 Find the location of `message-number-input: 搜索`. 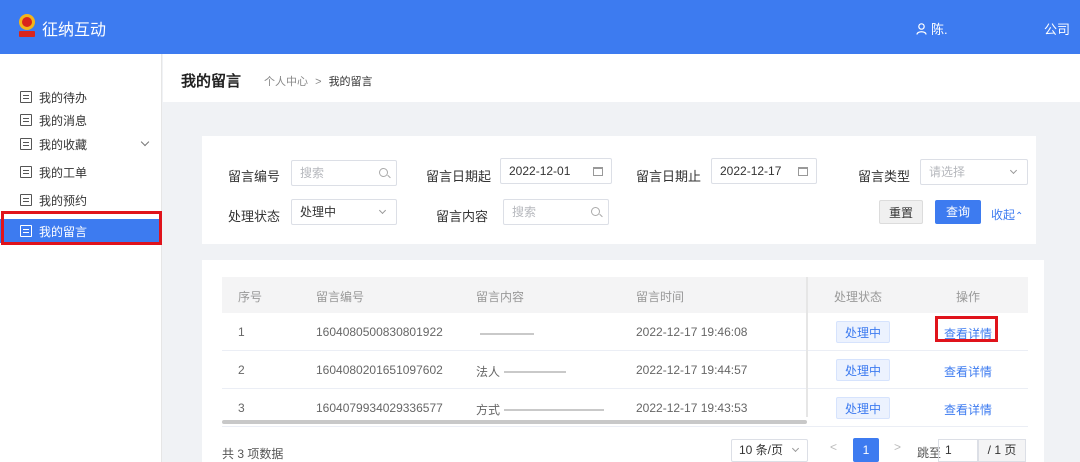

message-number-input: 搜索 is located at coordinates (344, 173).